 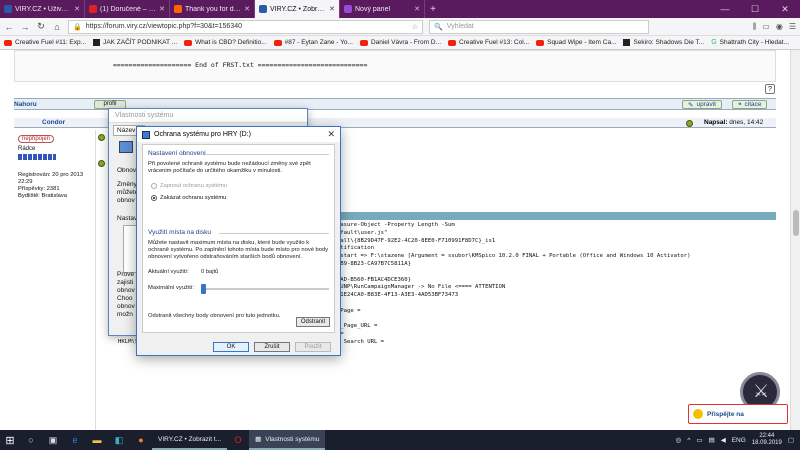 I want to click on donate-button: Přispějte na, so click(x=738, y=414).